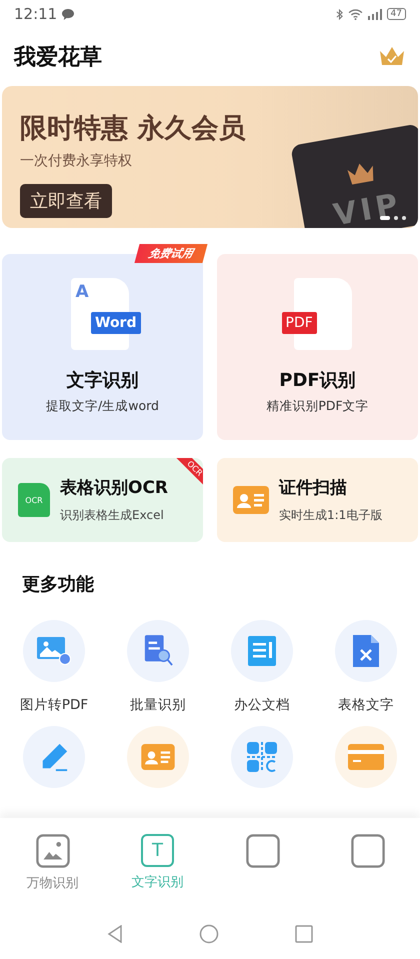 This screenshot has width=420, height=959. I want to click on feature-label: 图片转PDF, so click(54, 705).